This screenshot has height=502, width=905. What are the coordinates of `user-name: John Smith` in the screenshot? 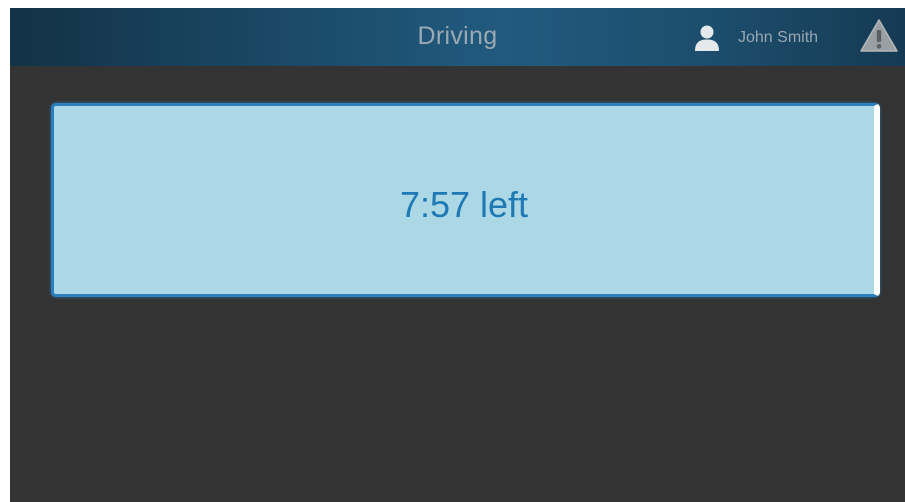 It's located at (778, 37).